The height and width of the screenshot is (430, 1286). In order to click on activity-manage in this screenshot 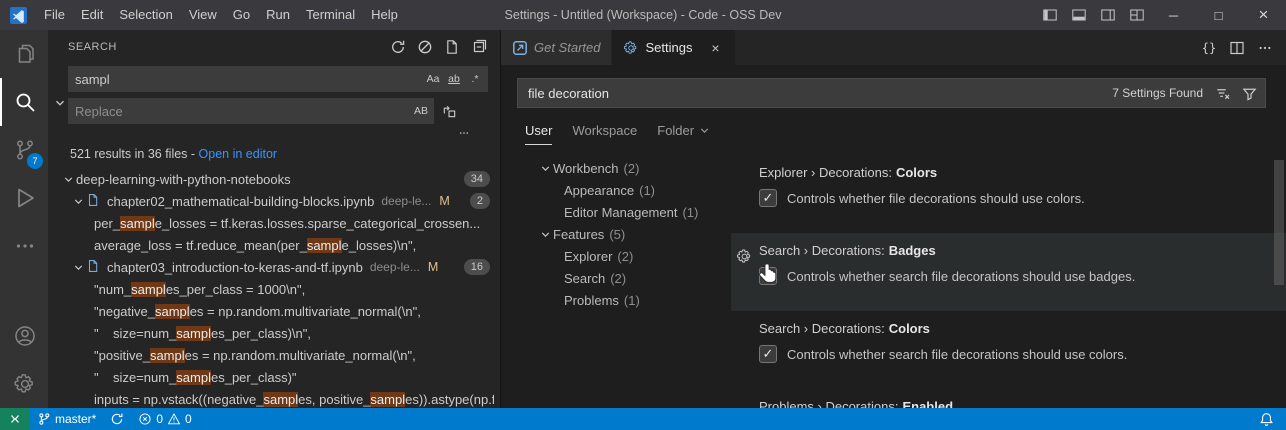, I will do `click(24, 384)`.